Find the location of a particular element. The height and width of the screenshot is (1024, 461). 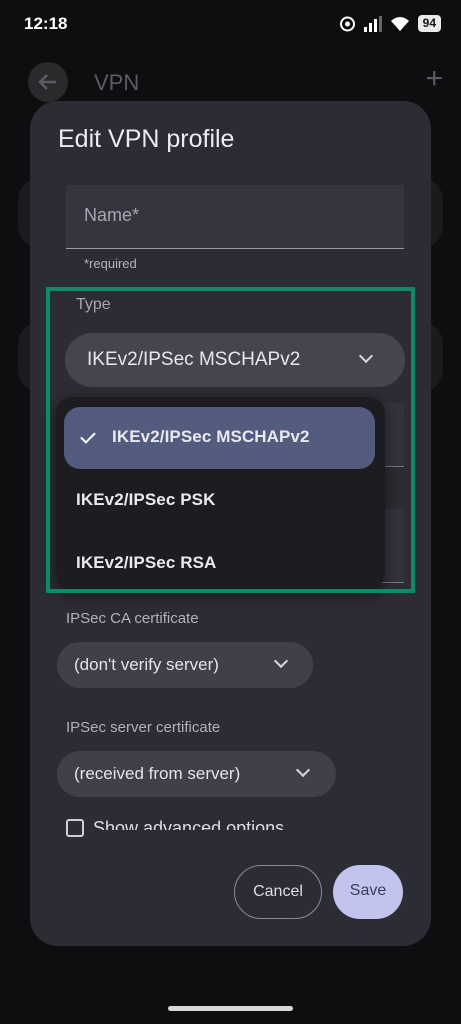

ca-cert-dropdown: (don't verify server) is located at coordinates (185, 665).